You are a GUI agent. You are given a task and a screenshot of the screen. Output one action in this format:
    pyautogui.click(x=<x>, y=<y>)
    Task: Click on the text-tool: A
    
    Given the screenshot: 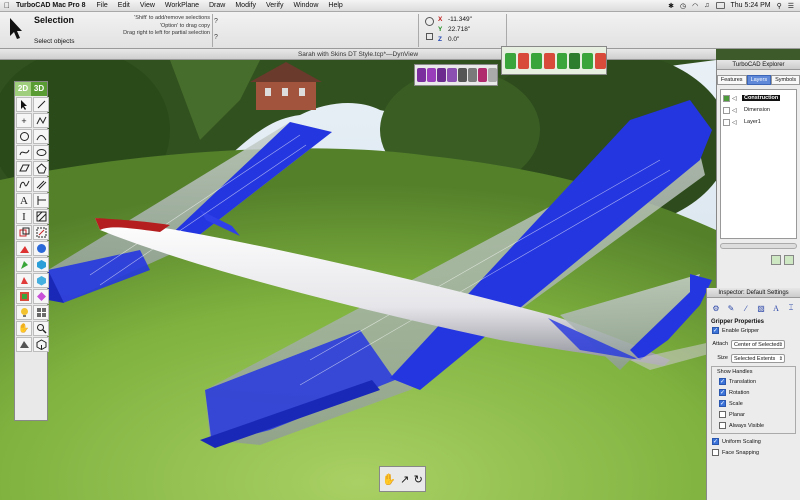 What is the action you would take?
    pyautogui.click(x=24, y=200)
    